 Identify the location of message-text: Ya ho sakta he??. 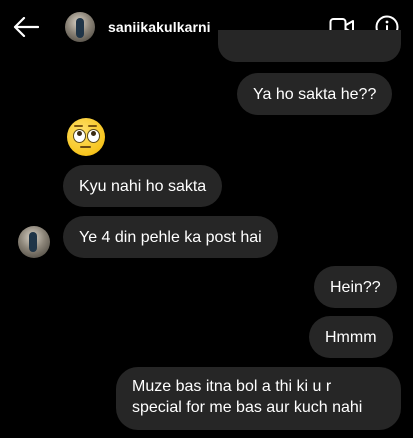
(315, 94).